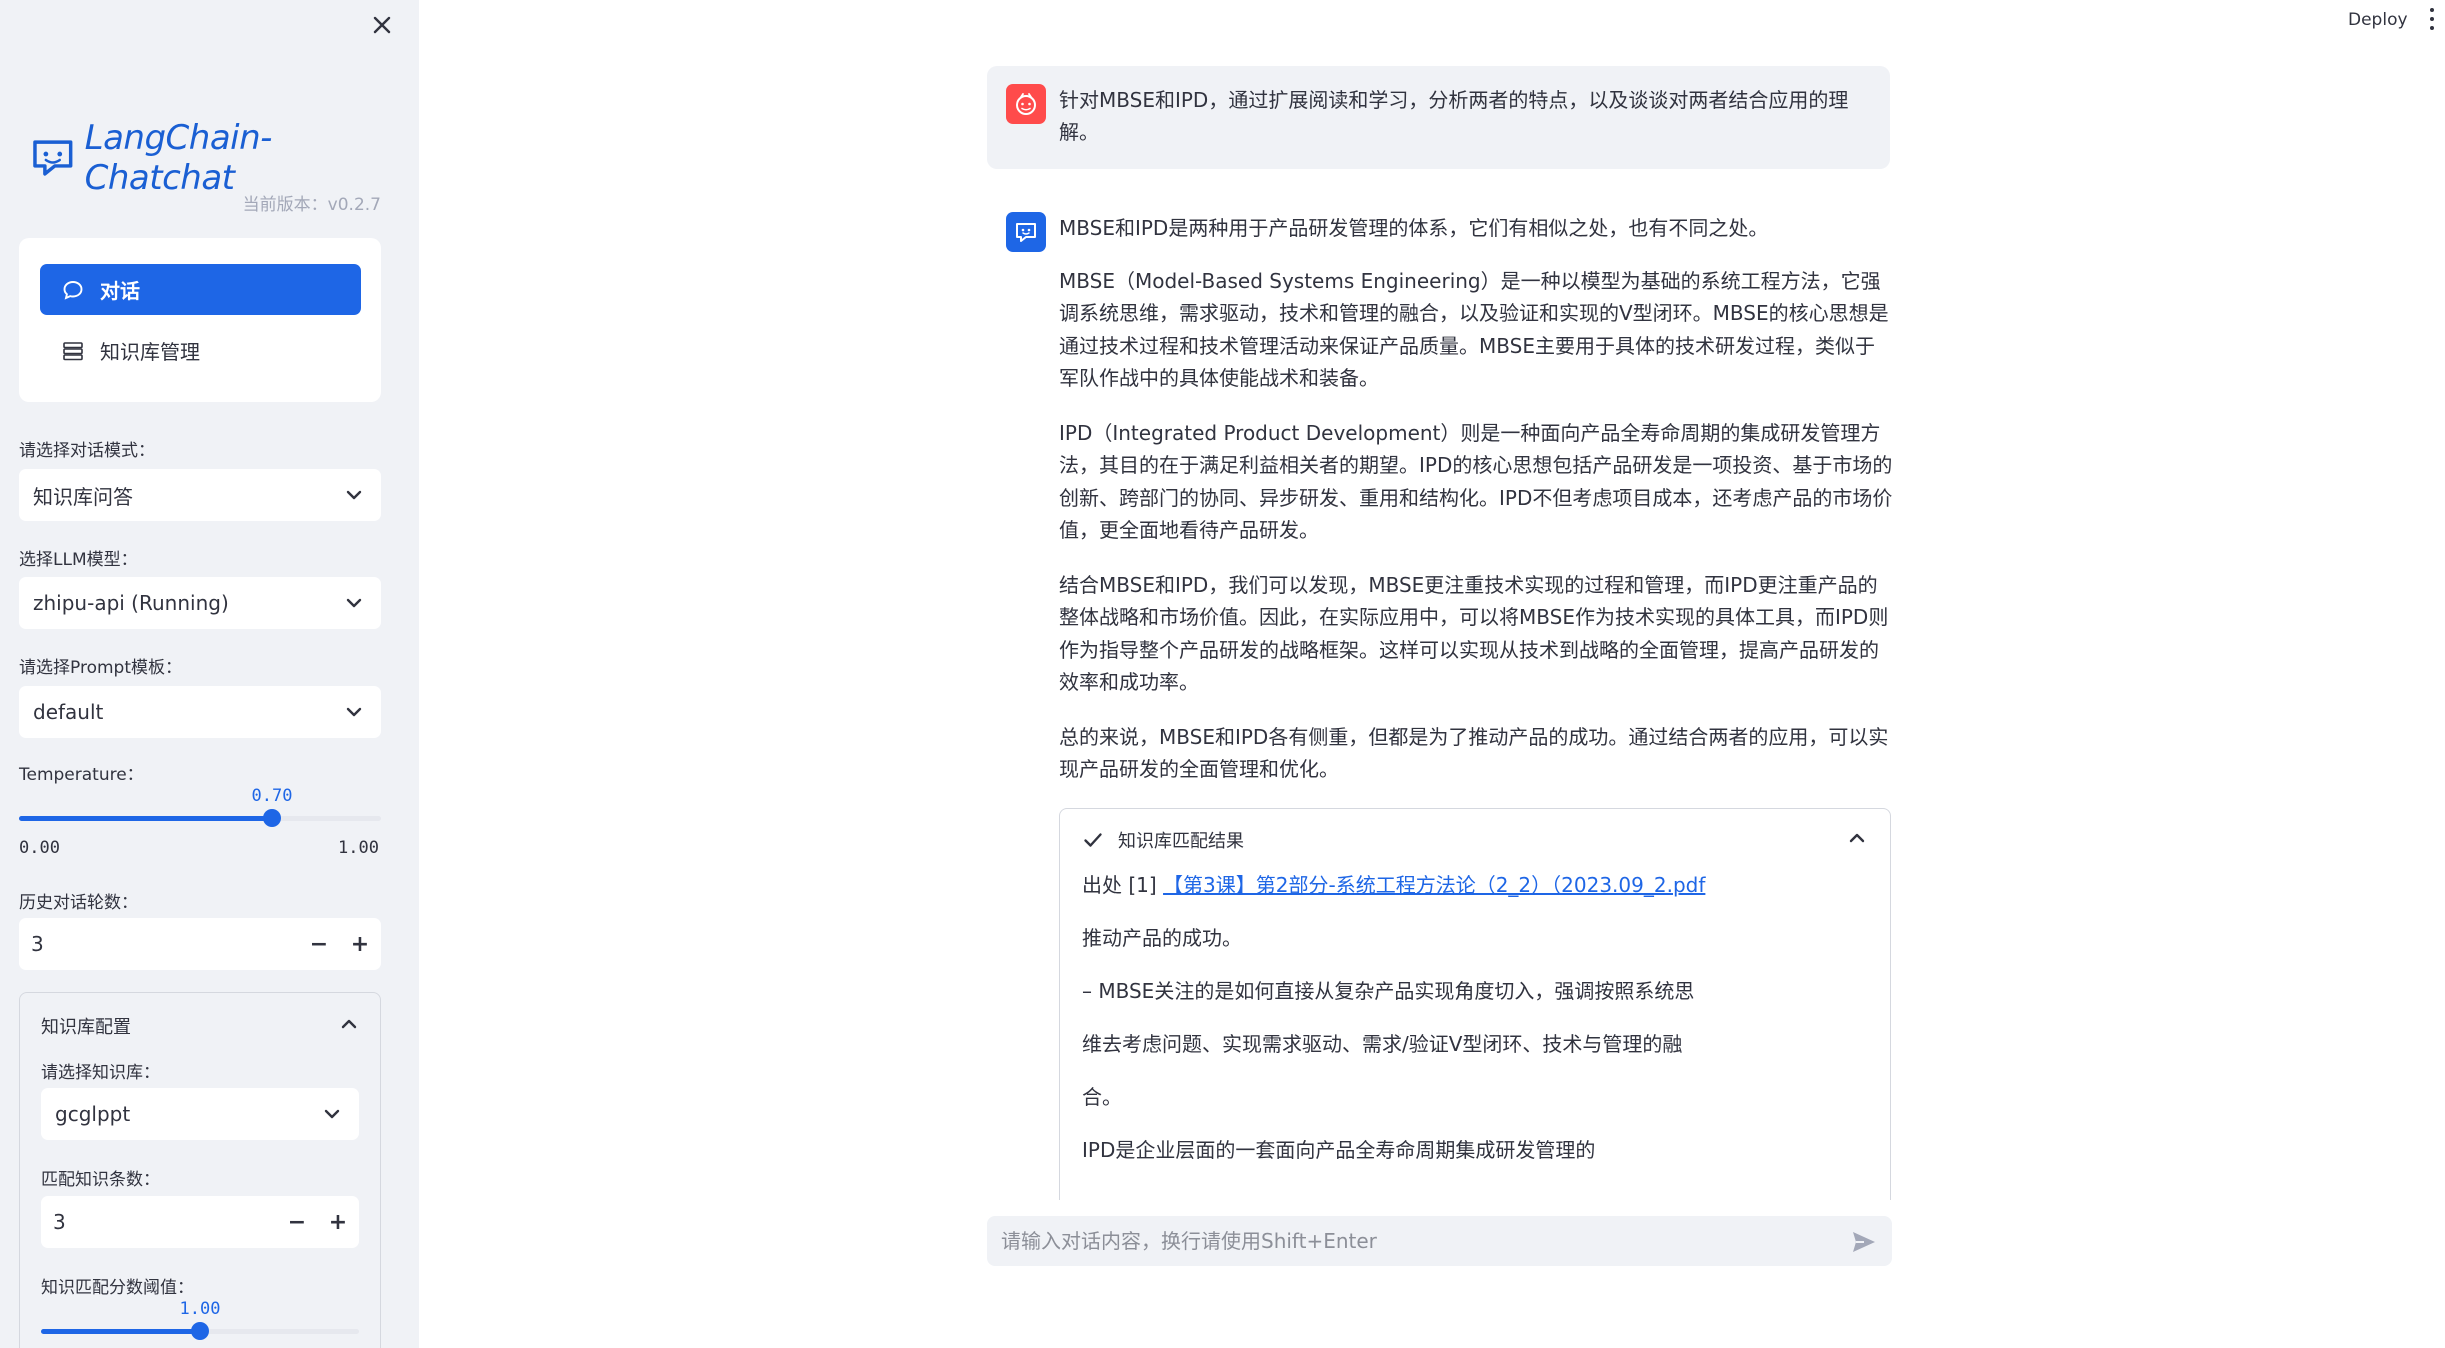 The image size is (2445, 1348). Describe the element at coordinates (200, 289) in the screenshot. I see `nav-item-chat: 对话` at that location.